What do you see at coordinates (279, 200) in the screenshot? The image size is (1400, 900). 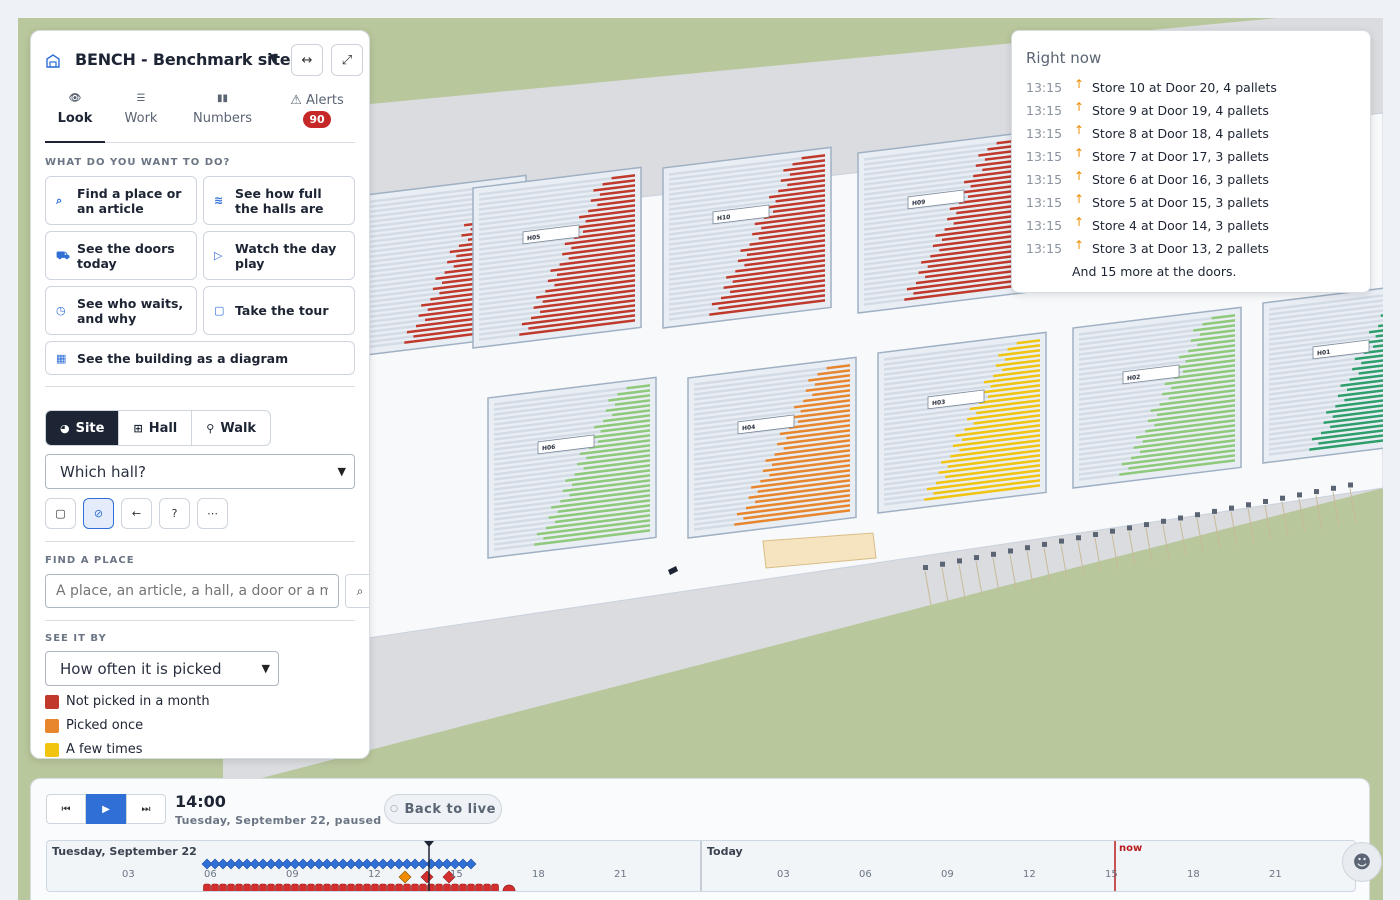 I see `halls-fullness-action-button: ≋ See how full the halls are` at bounding box center [279, 200].